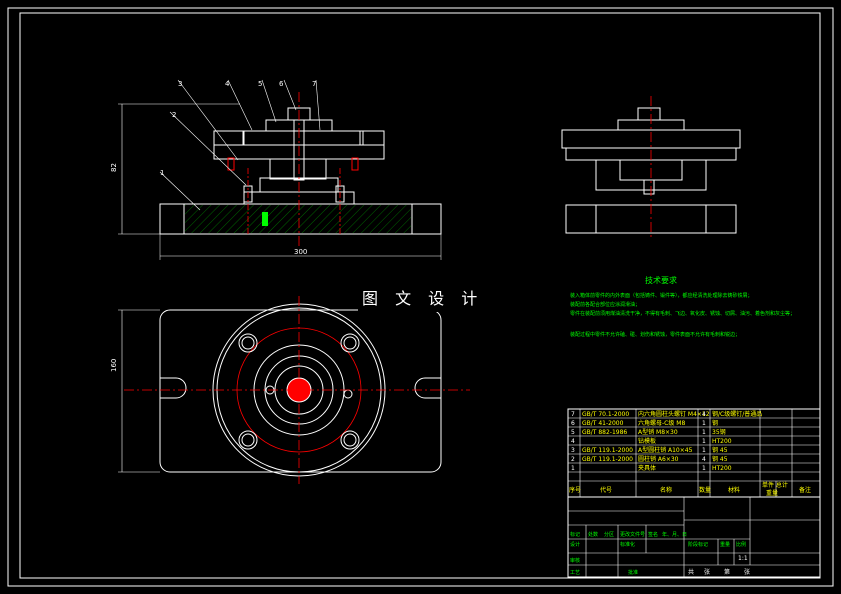 The height and width of the screenshot is (594, 841). What do you see at coordinates (719, 432) in the screenshot?
I see `svg-text: 35钢` at bounding box center [719, 432].